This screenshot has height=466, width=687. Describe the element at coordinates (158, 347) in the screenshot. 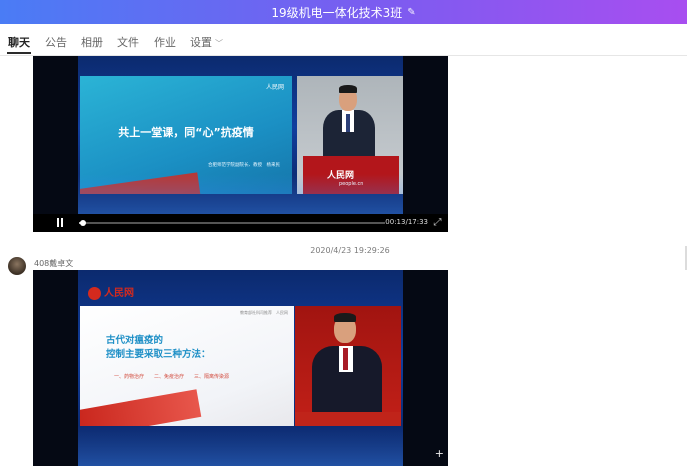

I see `slide-title: 古代对瘟疫的 控制主要采取三种方法：` at that location.